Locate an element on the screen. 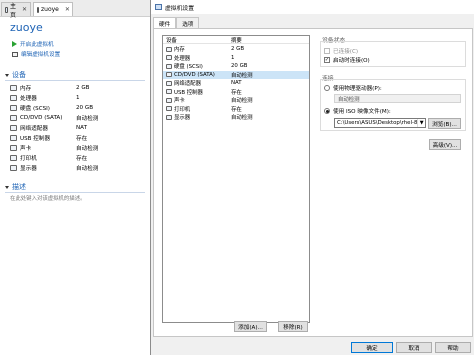  printer-icon is located at coordinates (169, 108).